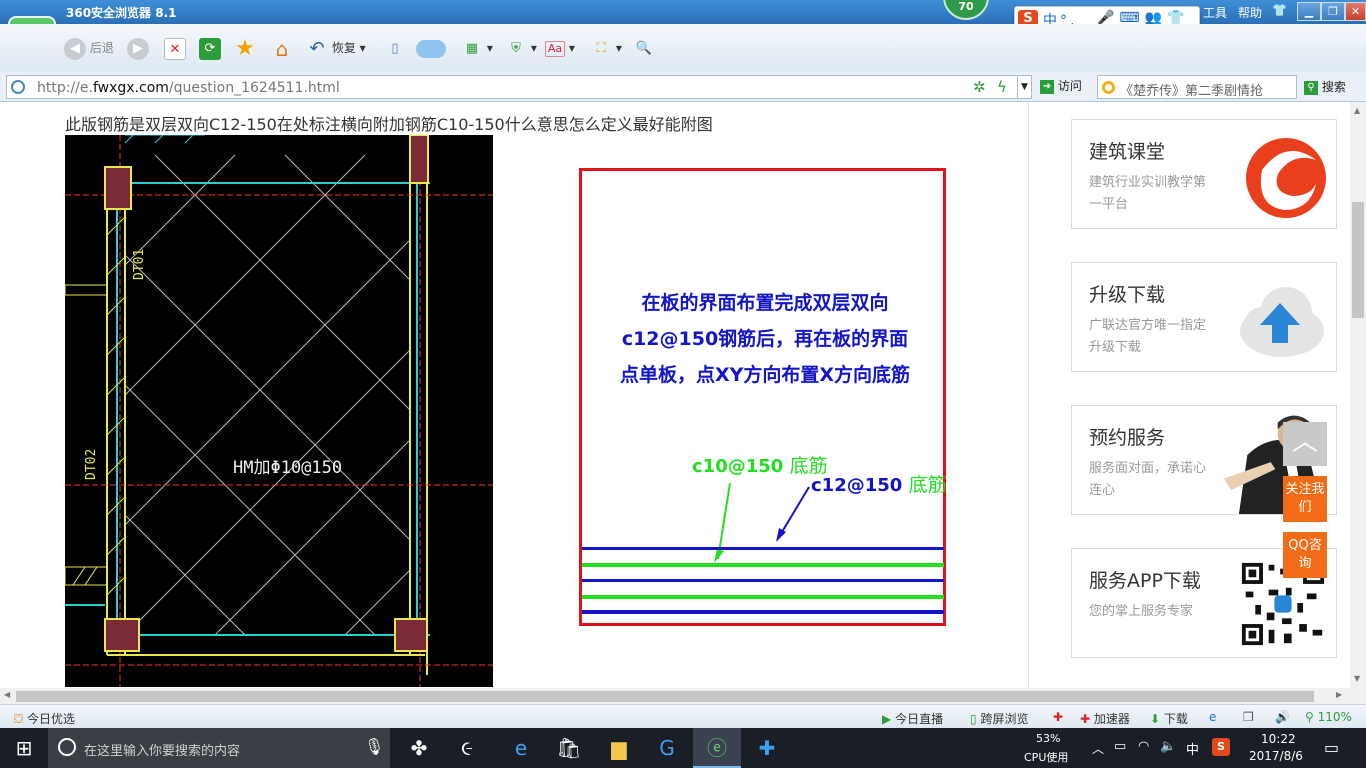 The width and height of the screenshot is (1366, 768). I want to click on horizontal-scrollbar: ◀ ▶, so click(683, 696).